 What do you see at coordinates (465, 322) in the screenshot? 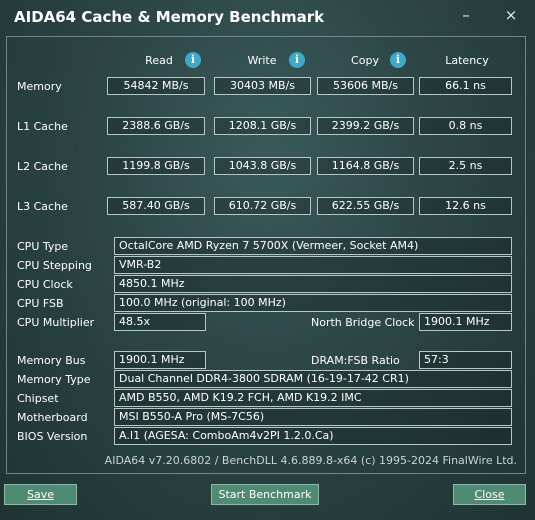
I see `north-bridge-clock-value: 1900.1 MHz` at bounding box center [465, 322].